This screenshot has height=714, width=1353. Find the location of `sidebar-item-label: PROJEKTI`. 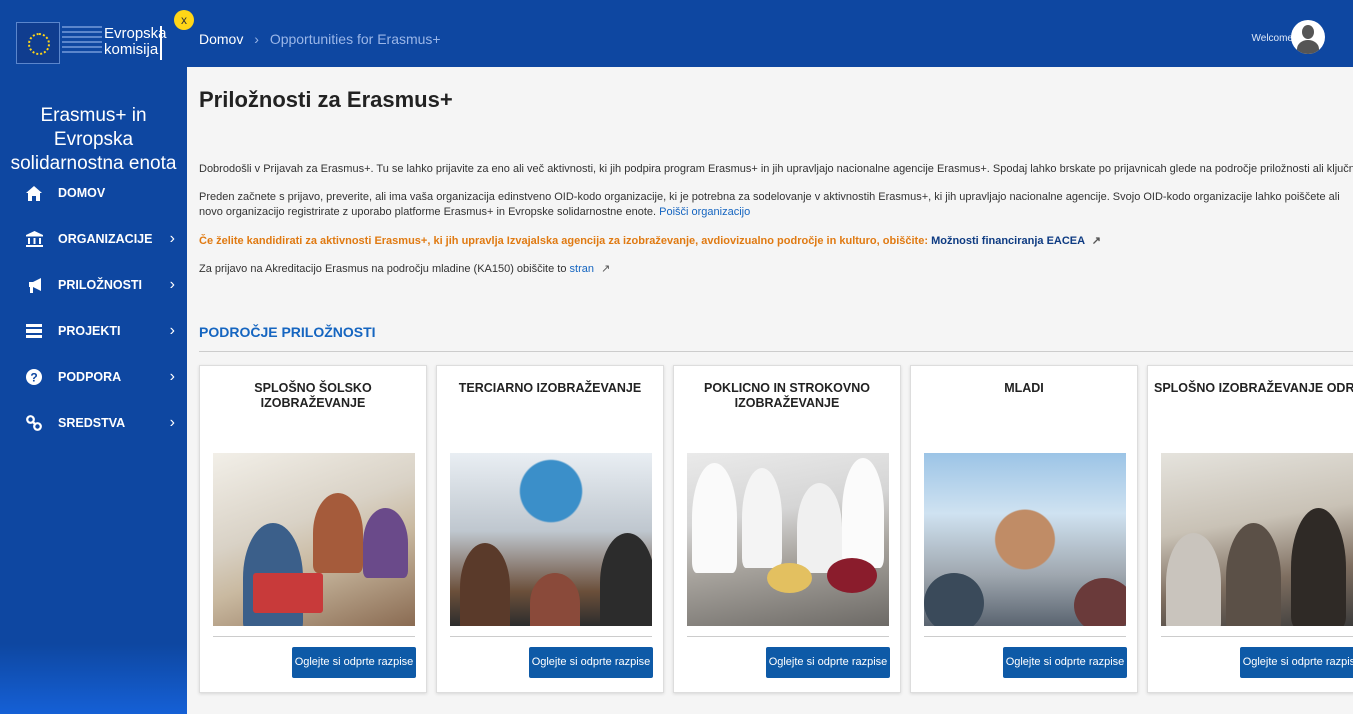

sidebar-item-label: PROJEKTI is located at coordinates (89, 331).